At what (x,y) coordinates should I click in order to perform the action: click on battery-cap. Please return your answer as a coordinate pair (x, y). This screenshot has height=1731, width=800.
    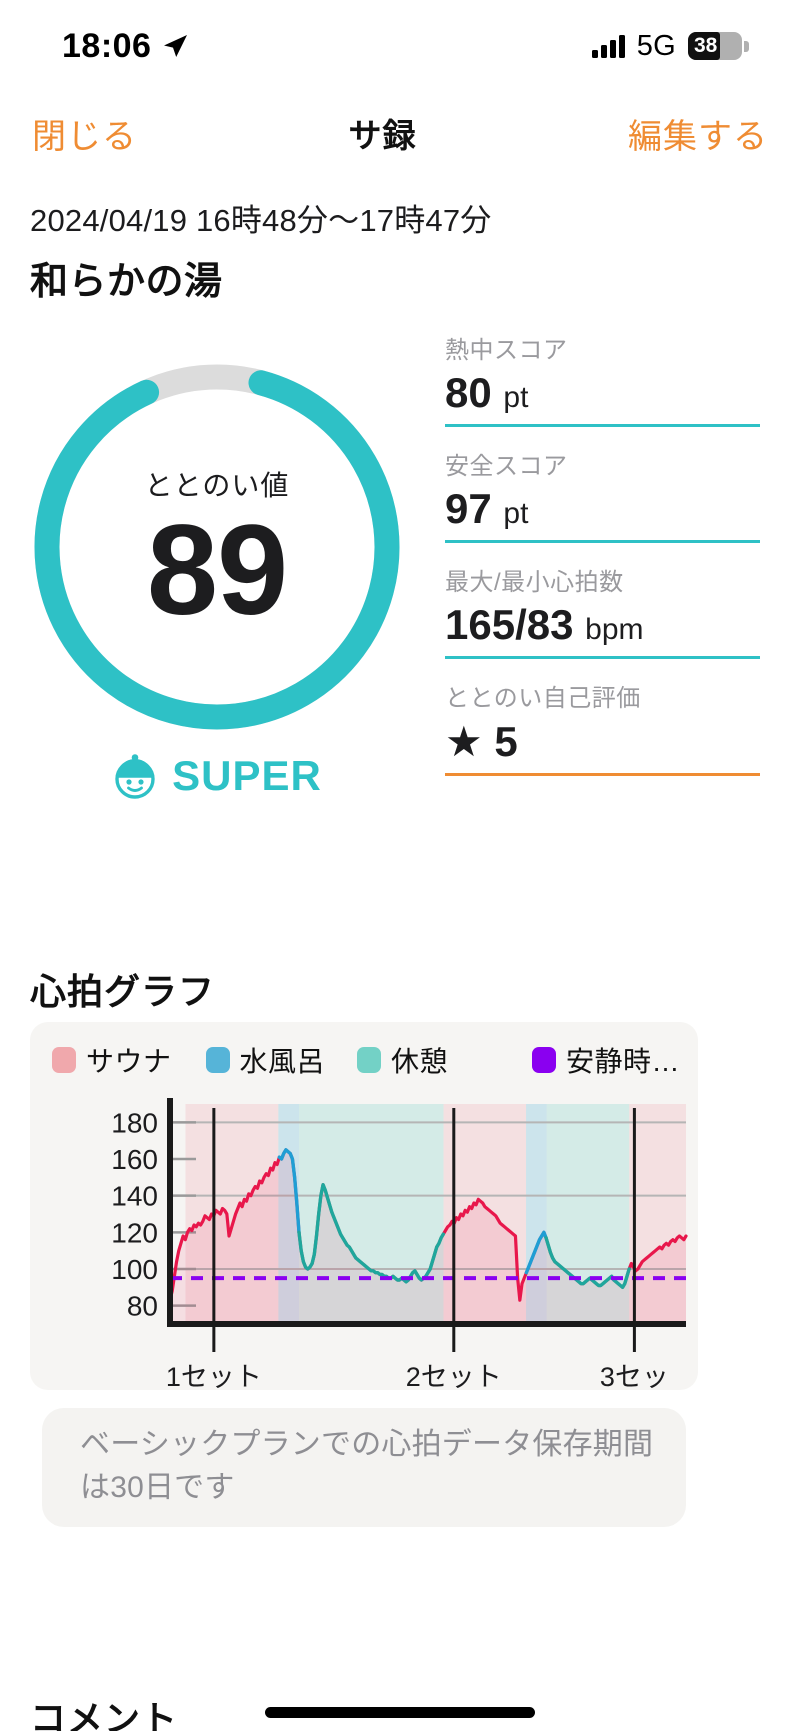
    Looking at the image, I should click on (746, 46).